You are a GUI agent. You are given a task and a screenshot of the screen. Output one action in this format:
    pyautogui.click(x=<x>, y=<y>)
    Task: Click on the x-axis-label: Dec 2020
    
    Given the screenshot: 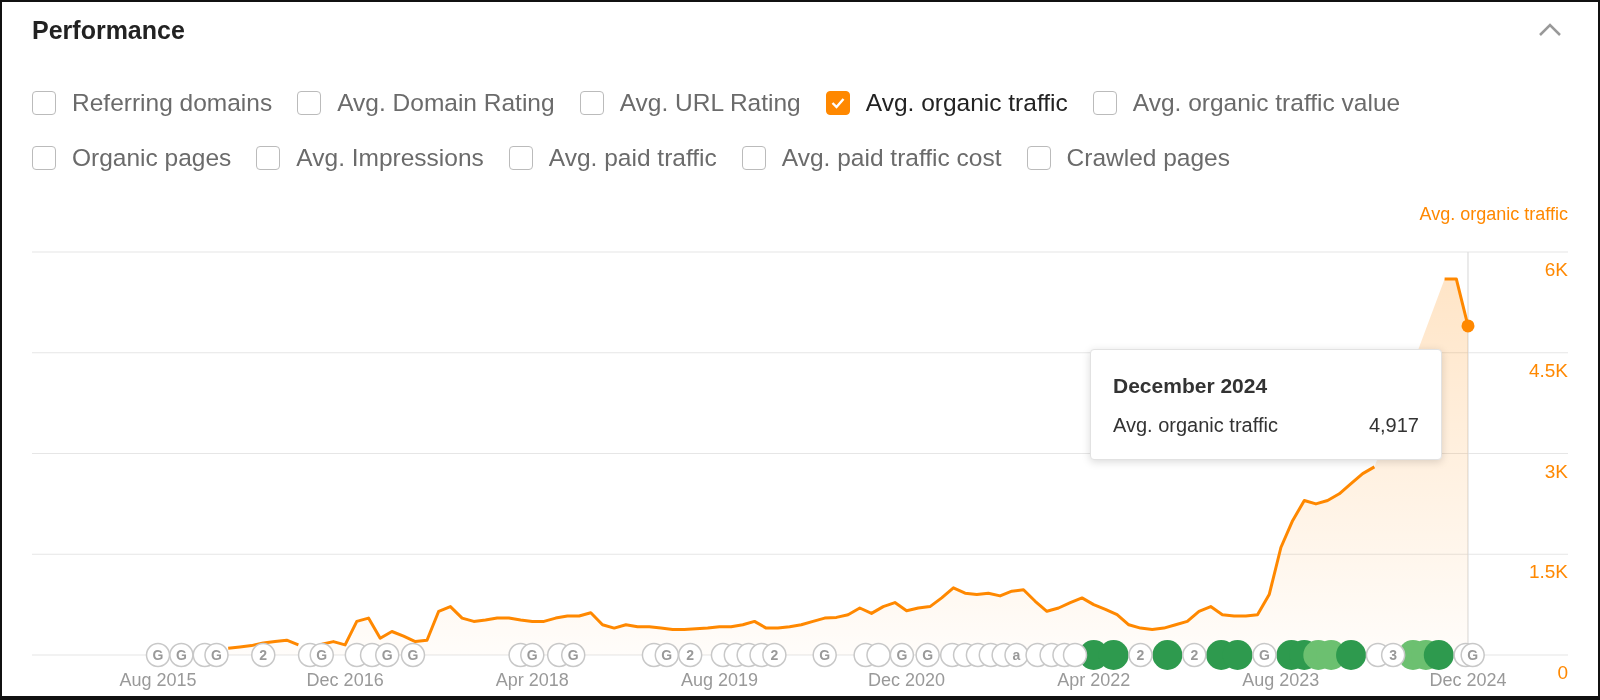 What is the action you would take?
    pyautogui.click(x=907, y=680)
    